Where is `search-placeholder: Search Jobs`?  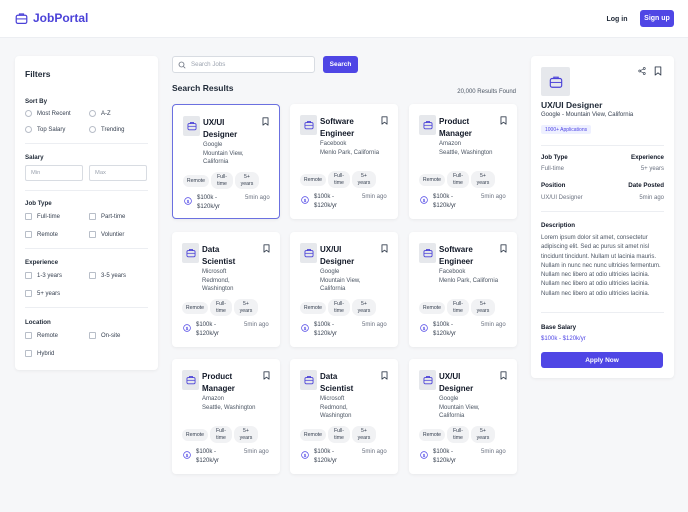
search-placeholder: Search Jobs is located at coordinates (208, 64).